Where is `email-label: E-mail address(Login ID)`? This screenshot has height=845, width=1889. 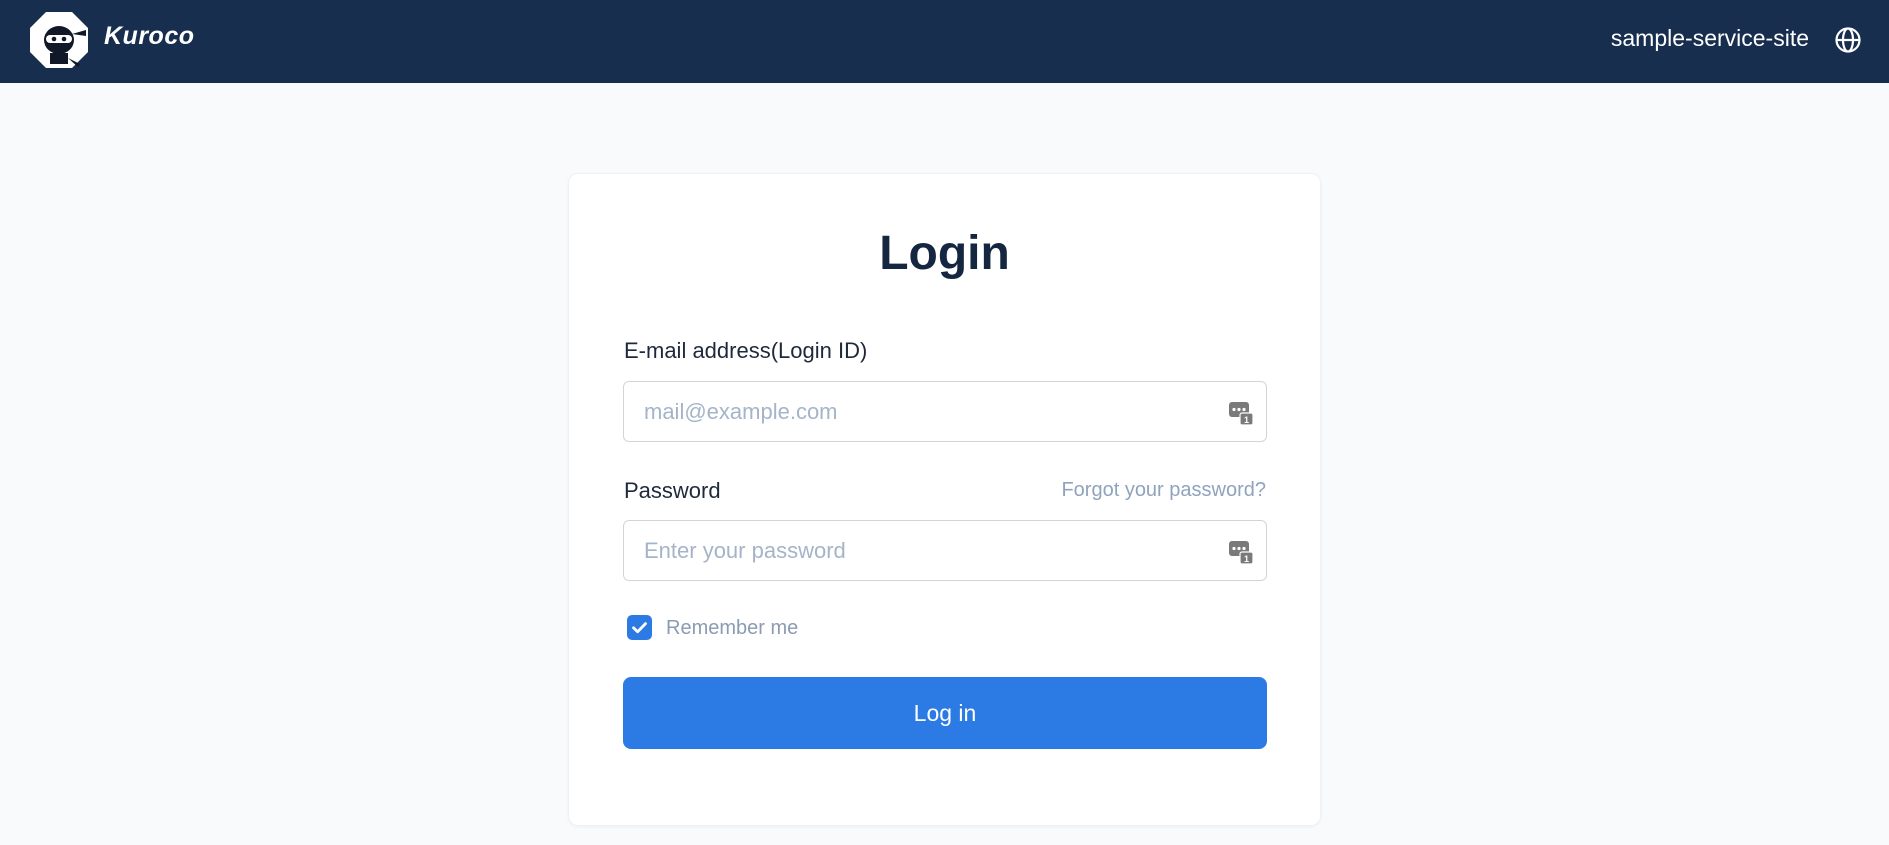
email-label: E-mail address(Login ID) is located at coordinates (746, 350).